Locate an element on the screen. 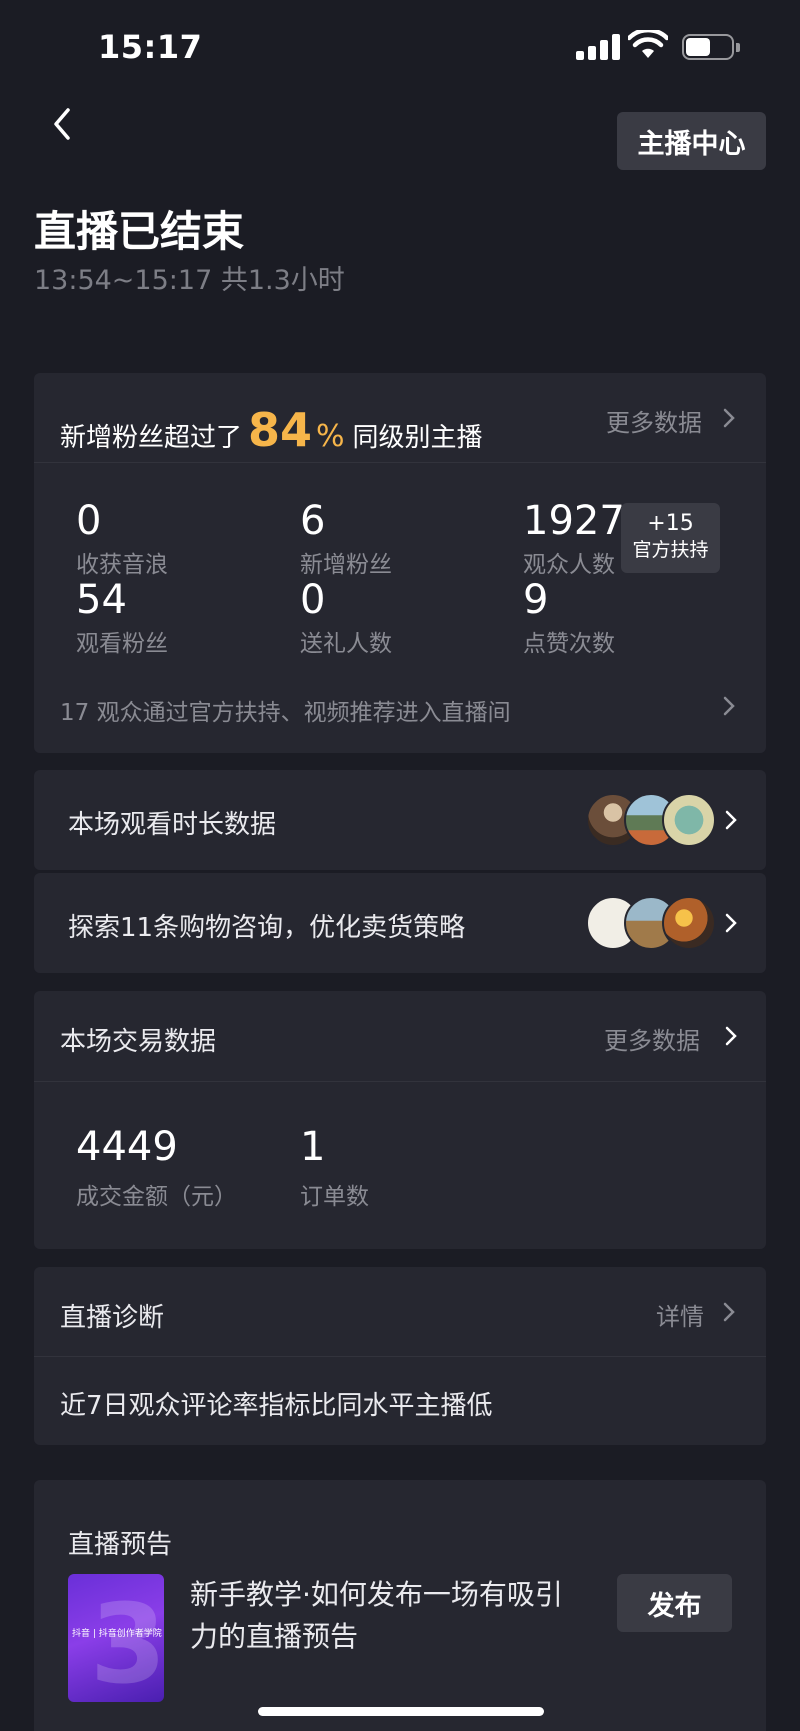 The width and height of the screenshot is (800, 1731). stat-viewers: 1927 观众人数 is located at coordinates (574, 538).